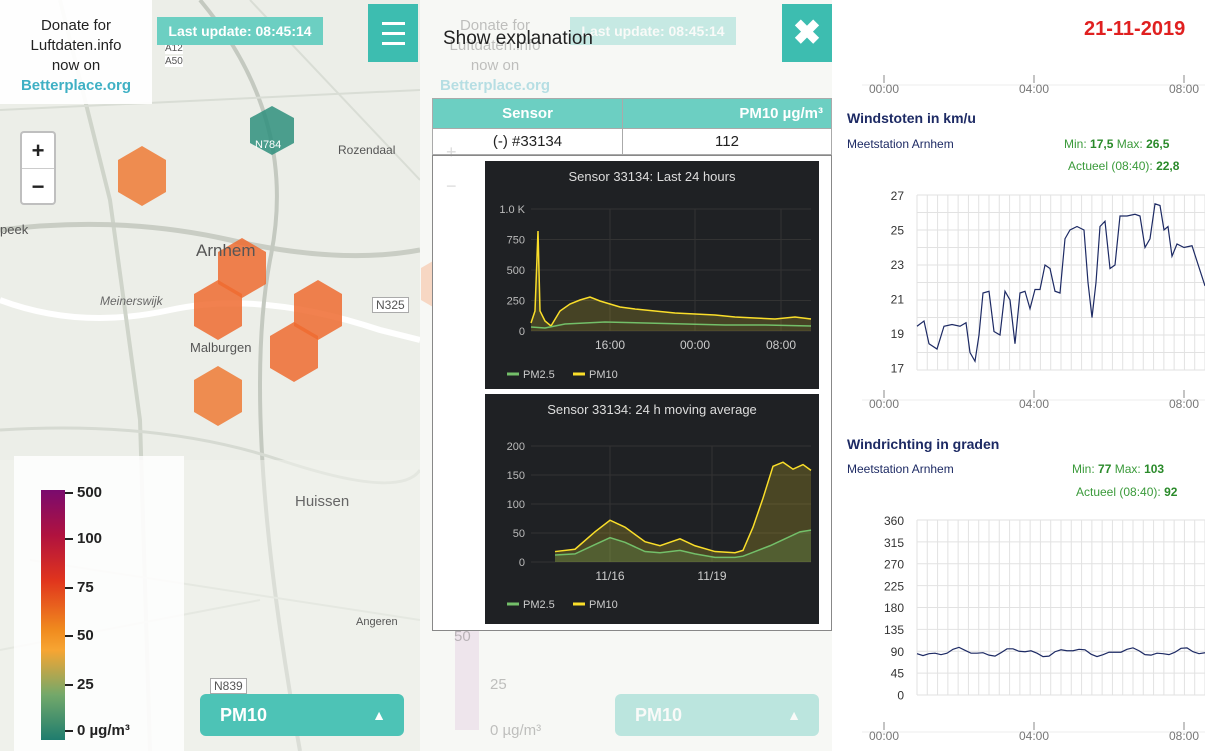 The height and width of the screenshot is (751, 1205). I want to click on map-label-oeek: peek, so click(14, 229).